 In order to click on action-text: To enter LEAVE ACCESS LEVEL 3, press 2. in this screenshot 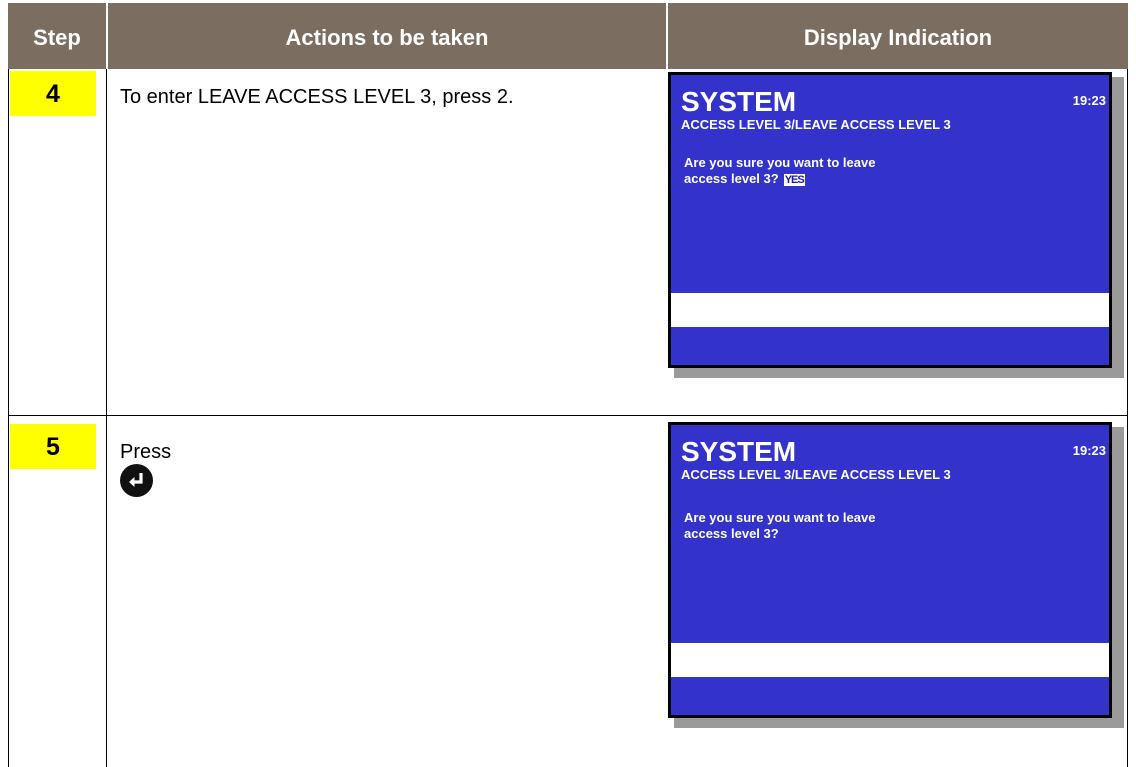, I will do `click(317, 97)`.